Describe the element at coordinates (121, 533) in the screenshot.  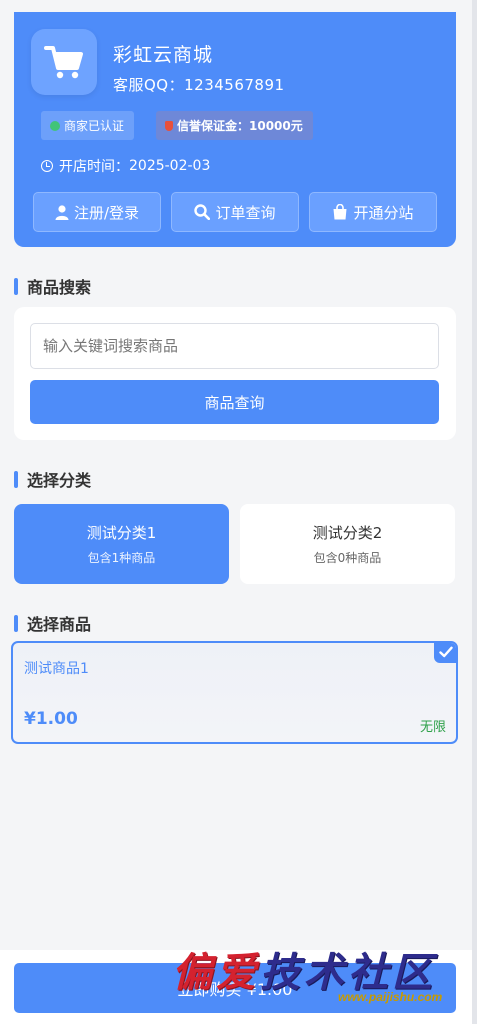
I see `category-name: 测试分类1` at that location.